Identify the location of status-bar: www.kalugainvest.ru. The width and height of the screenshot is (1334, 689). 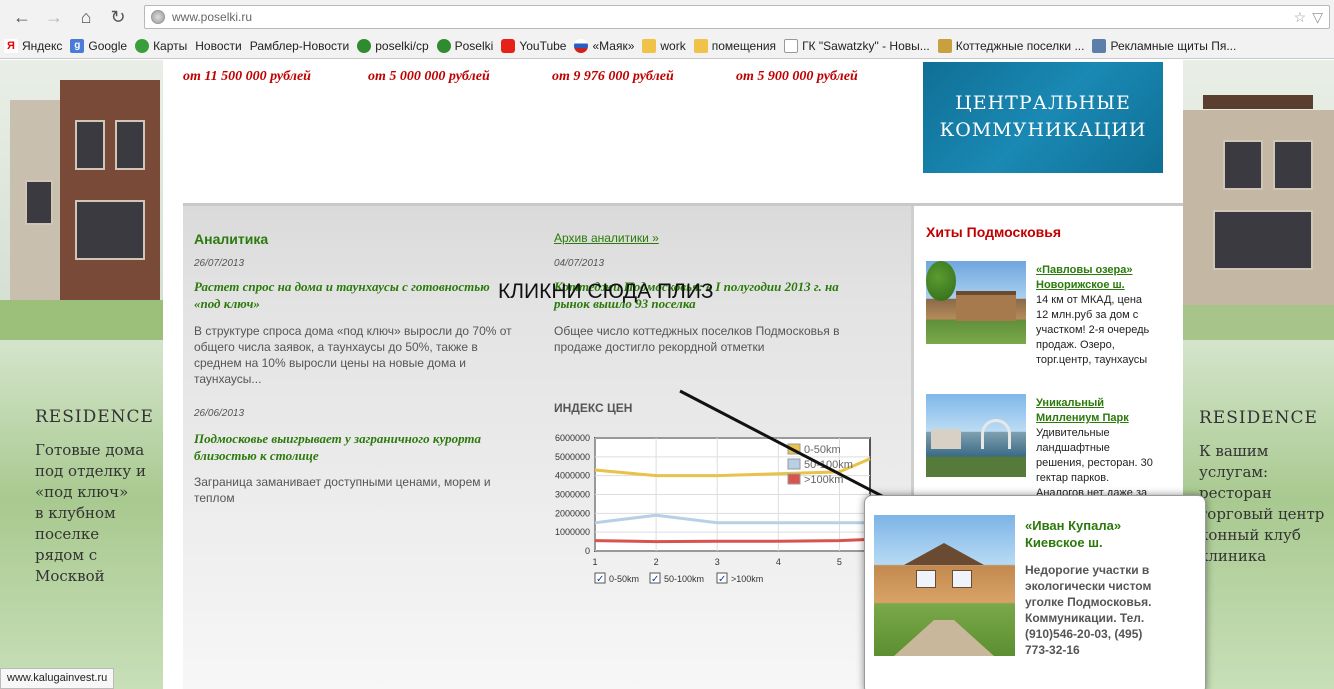
(57, 678).